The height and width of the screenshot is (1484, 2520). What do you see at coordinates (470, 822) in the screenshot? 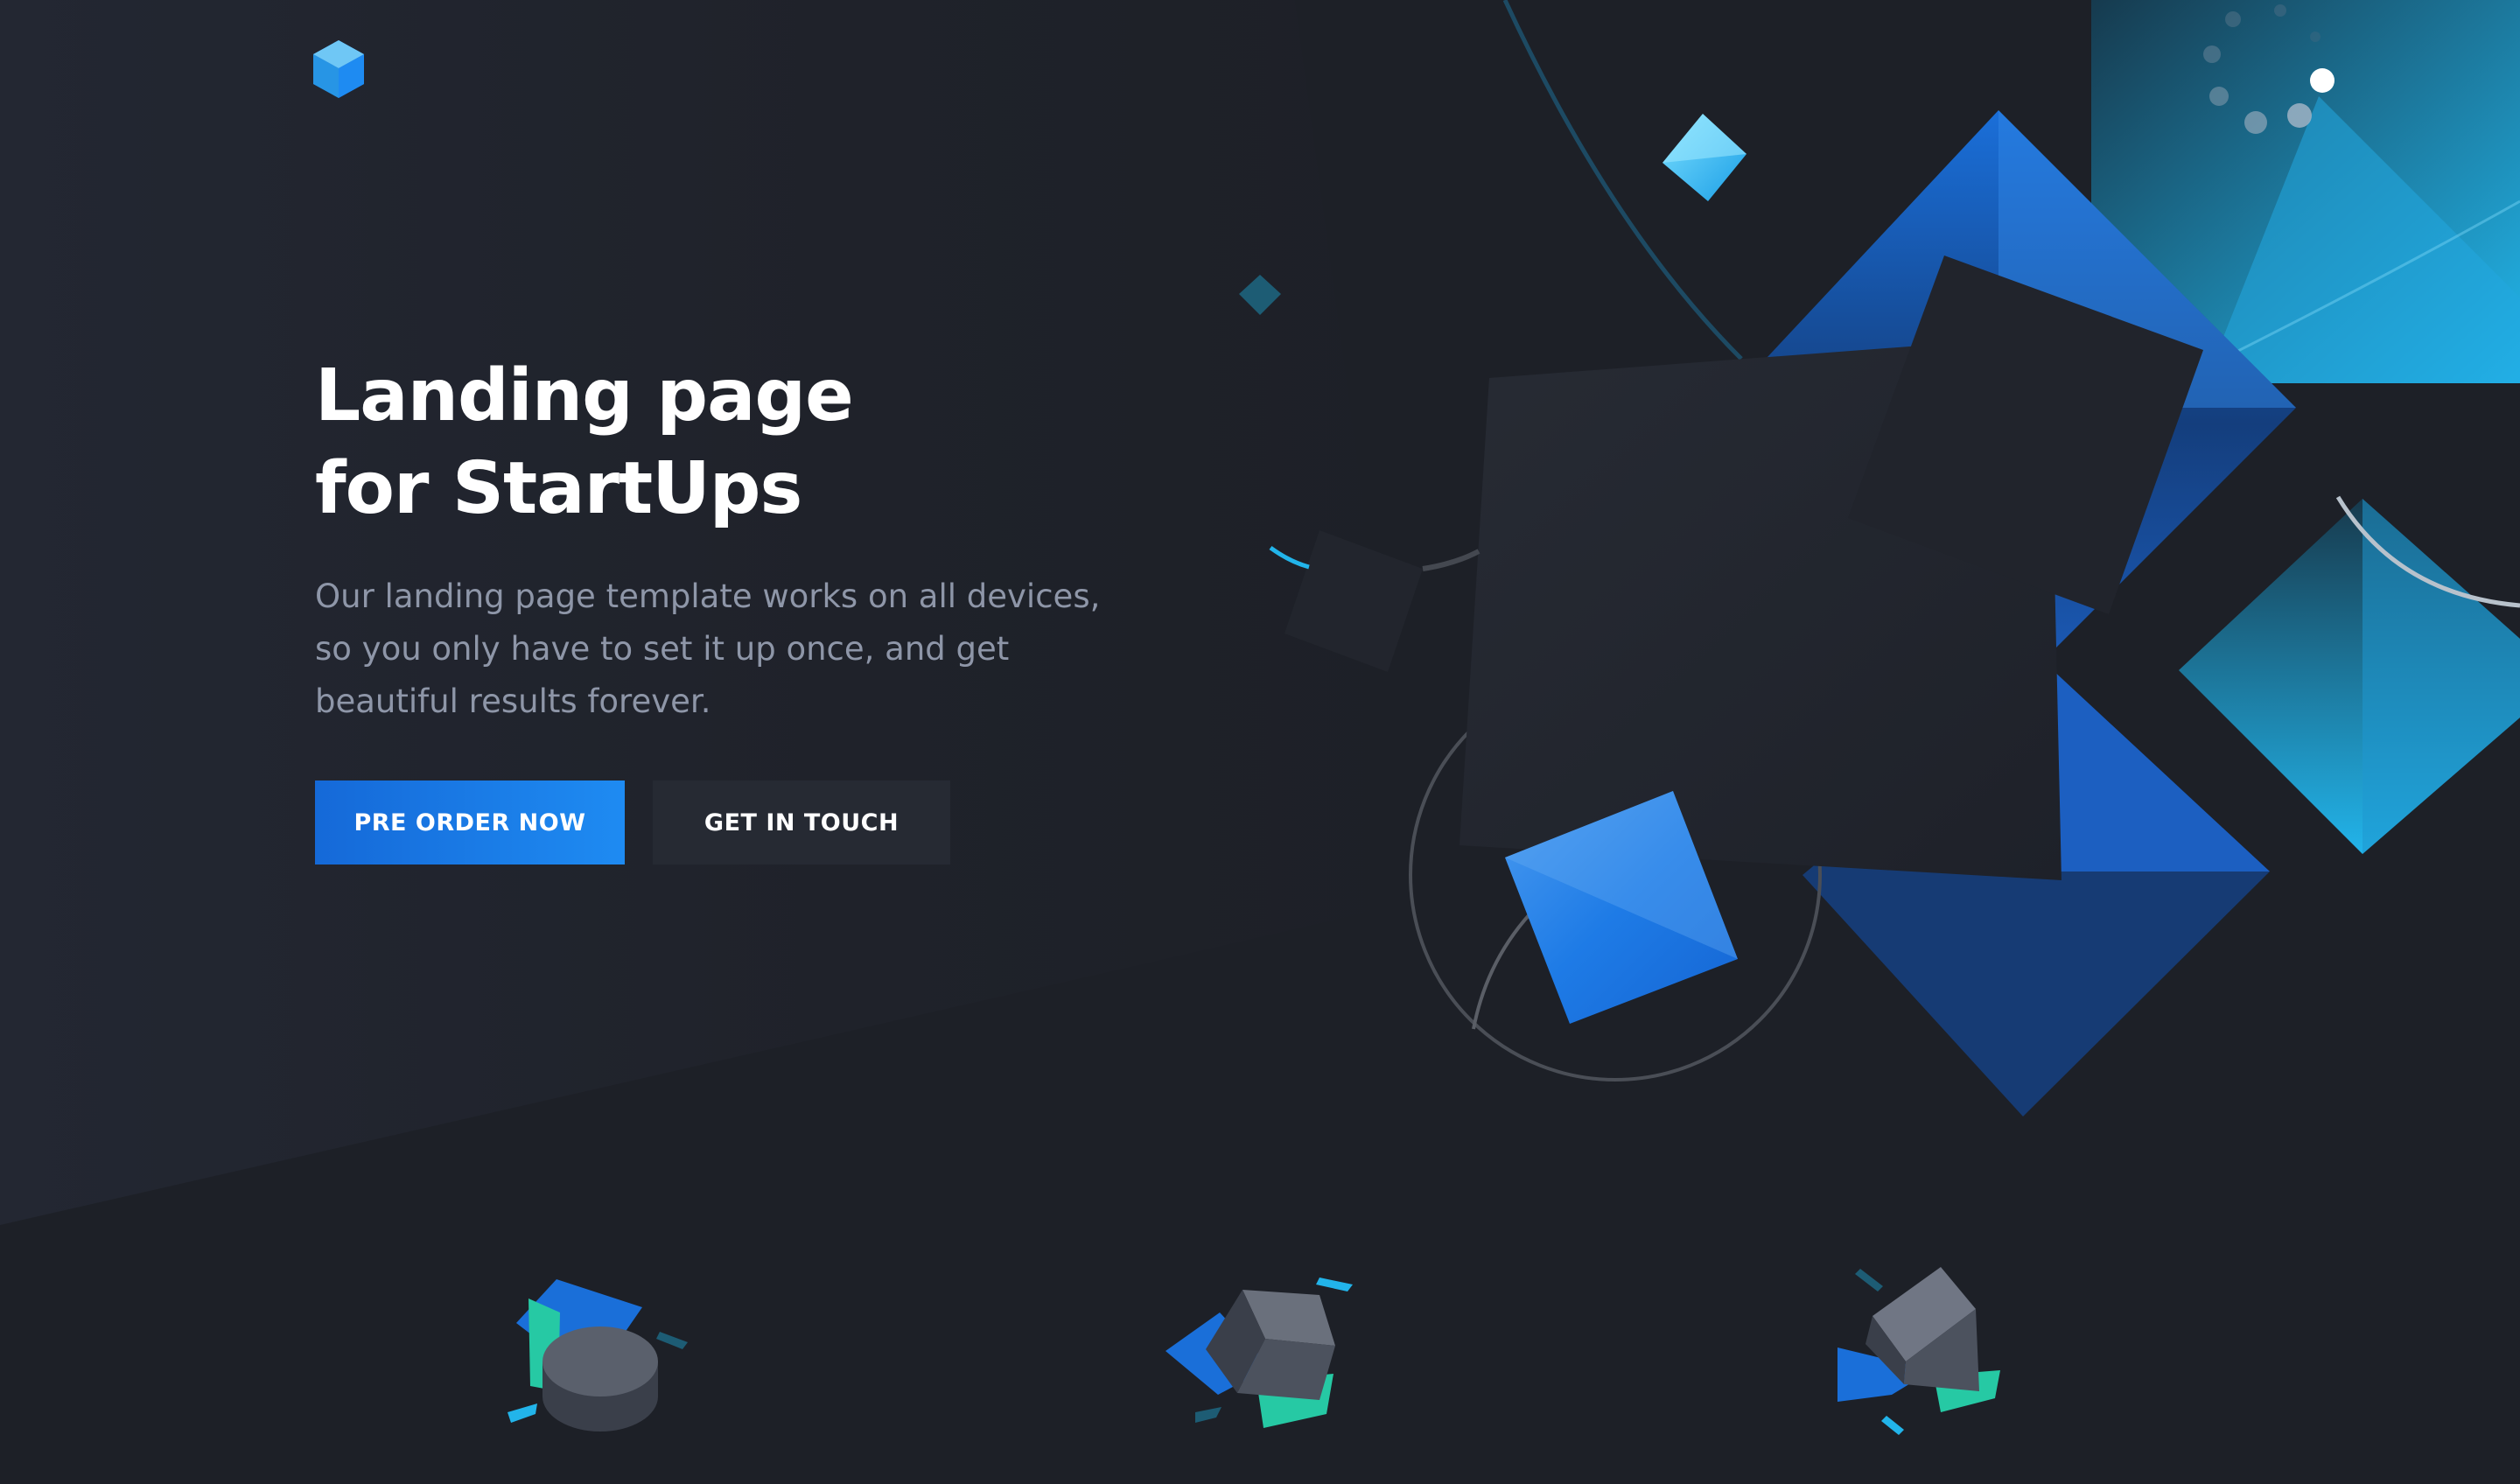
I see `pre-order-button: PRE ORDER NOW` at bounding box center [470, 822].